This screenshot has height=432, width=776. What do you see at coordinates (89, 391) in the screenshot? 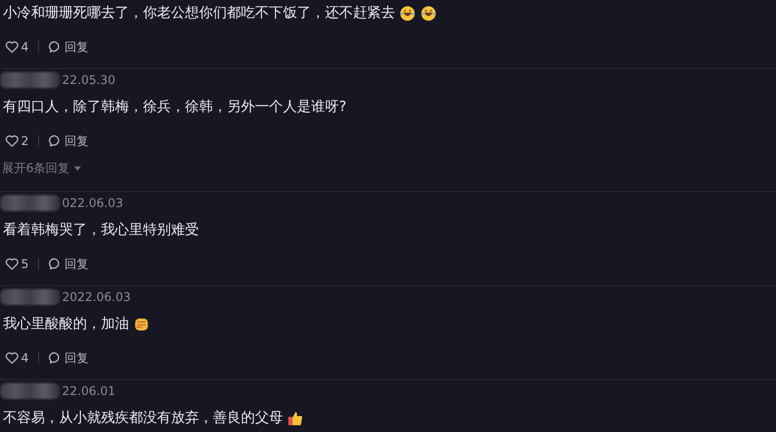
I see `comment-date: 22.06.01` at bounding box center [89, 391].